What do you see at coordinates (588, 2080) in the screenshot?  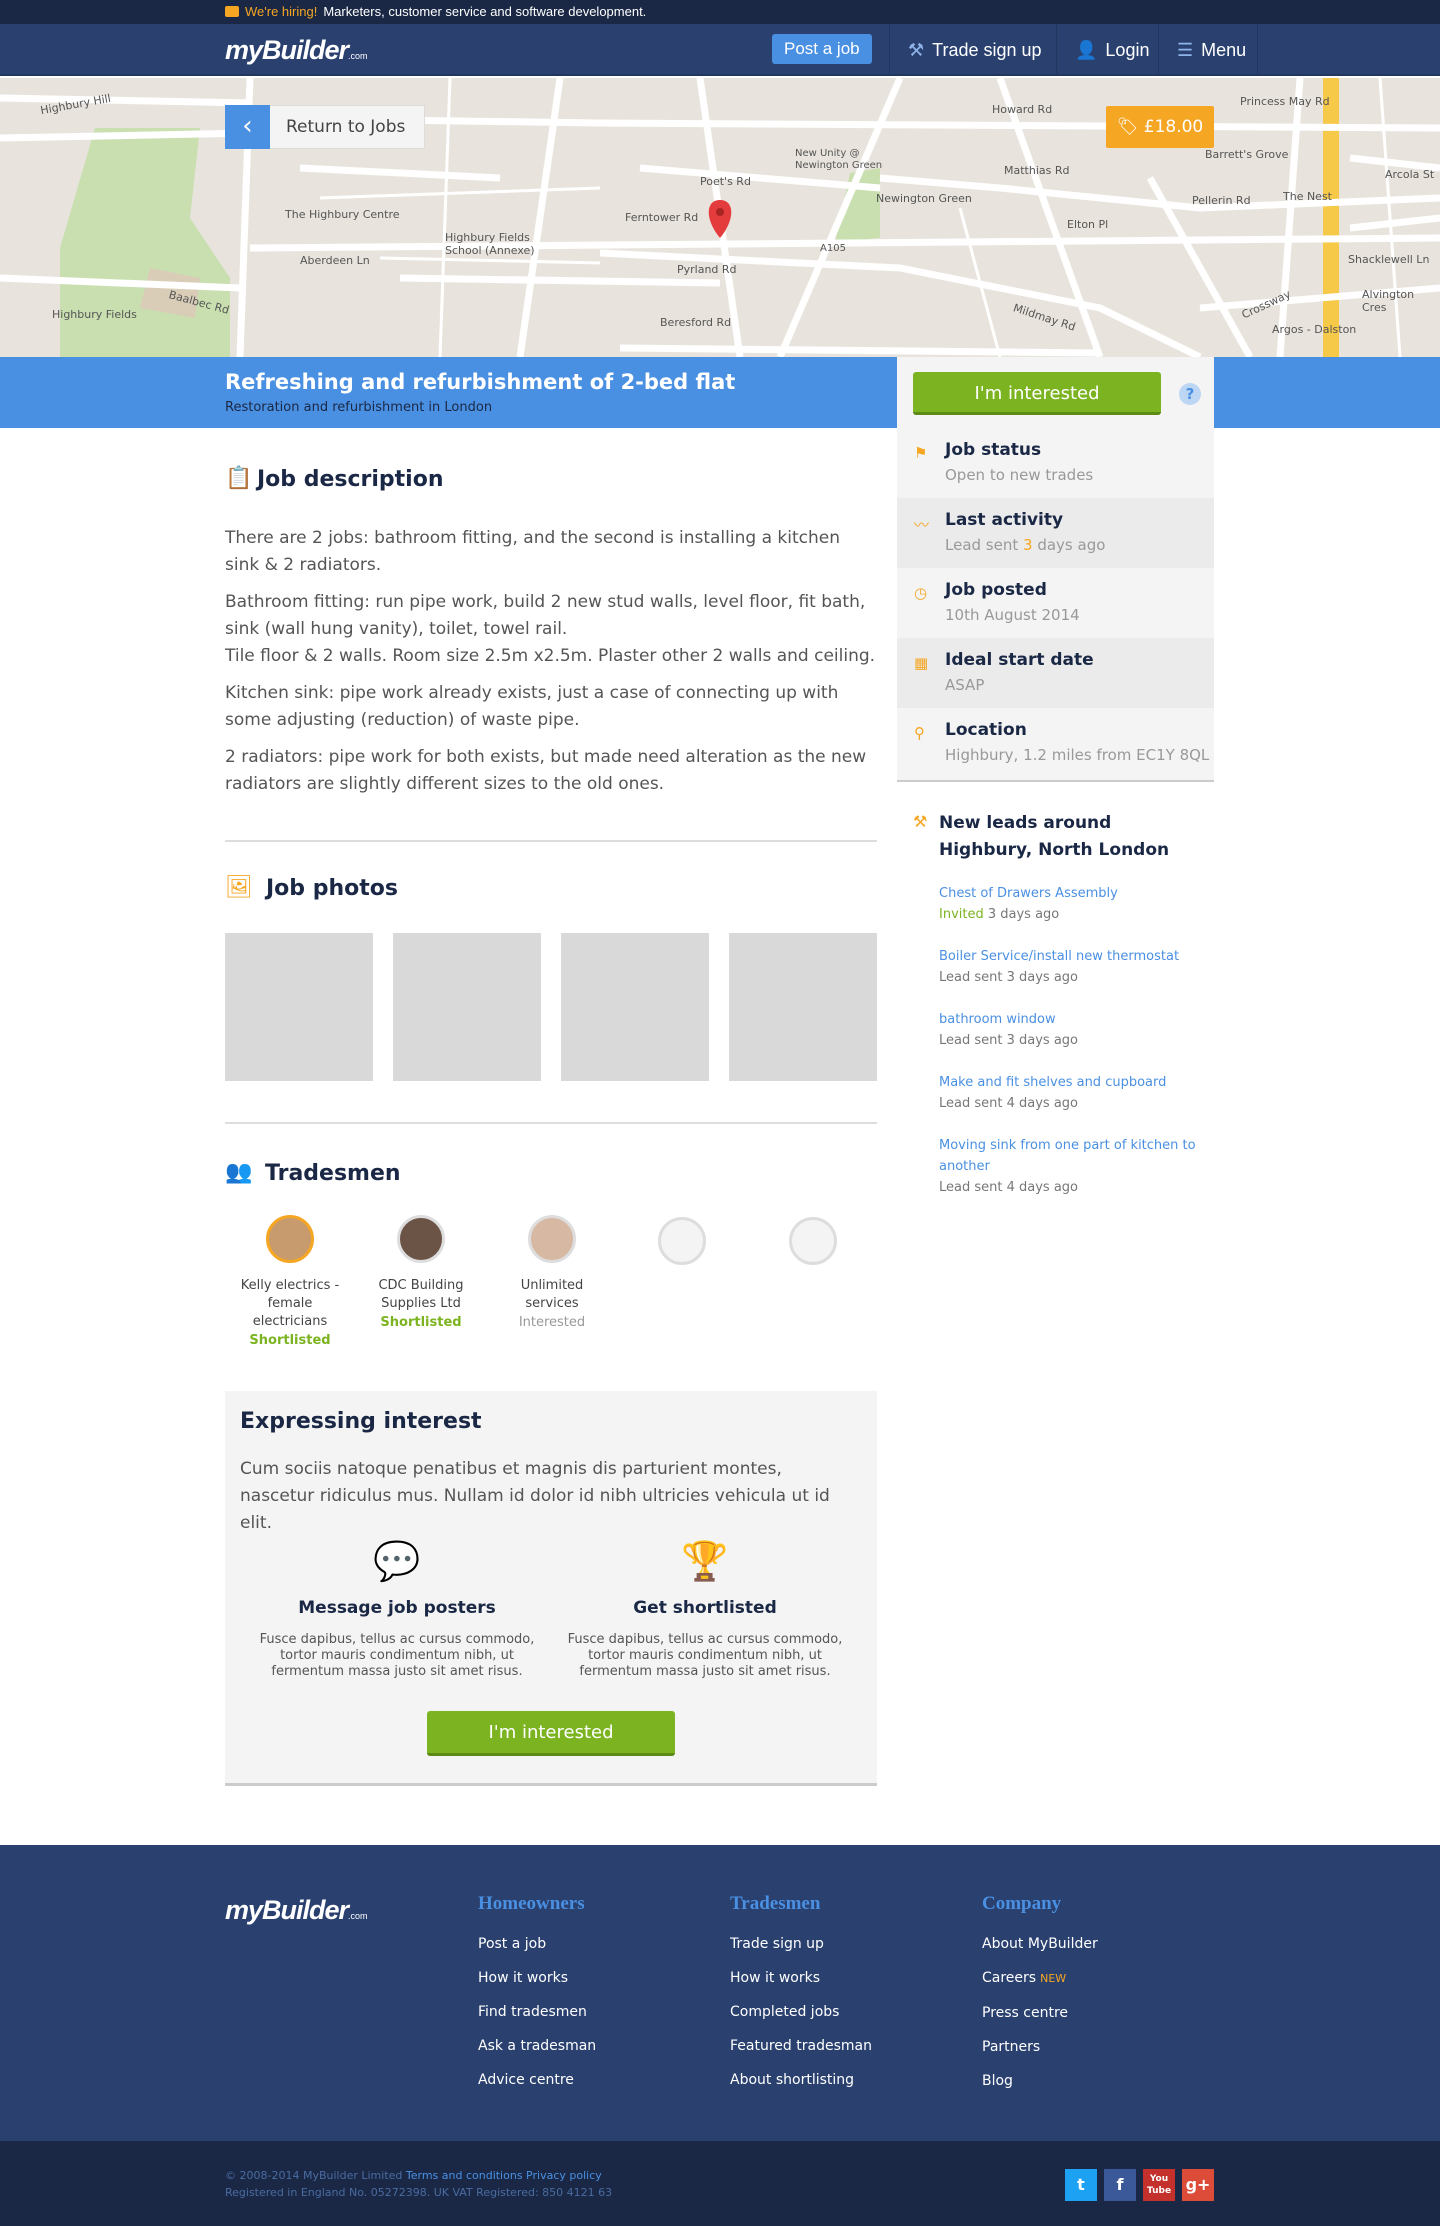 I see `footer-link: Advice centre` at bounding box center [588, 2080].